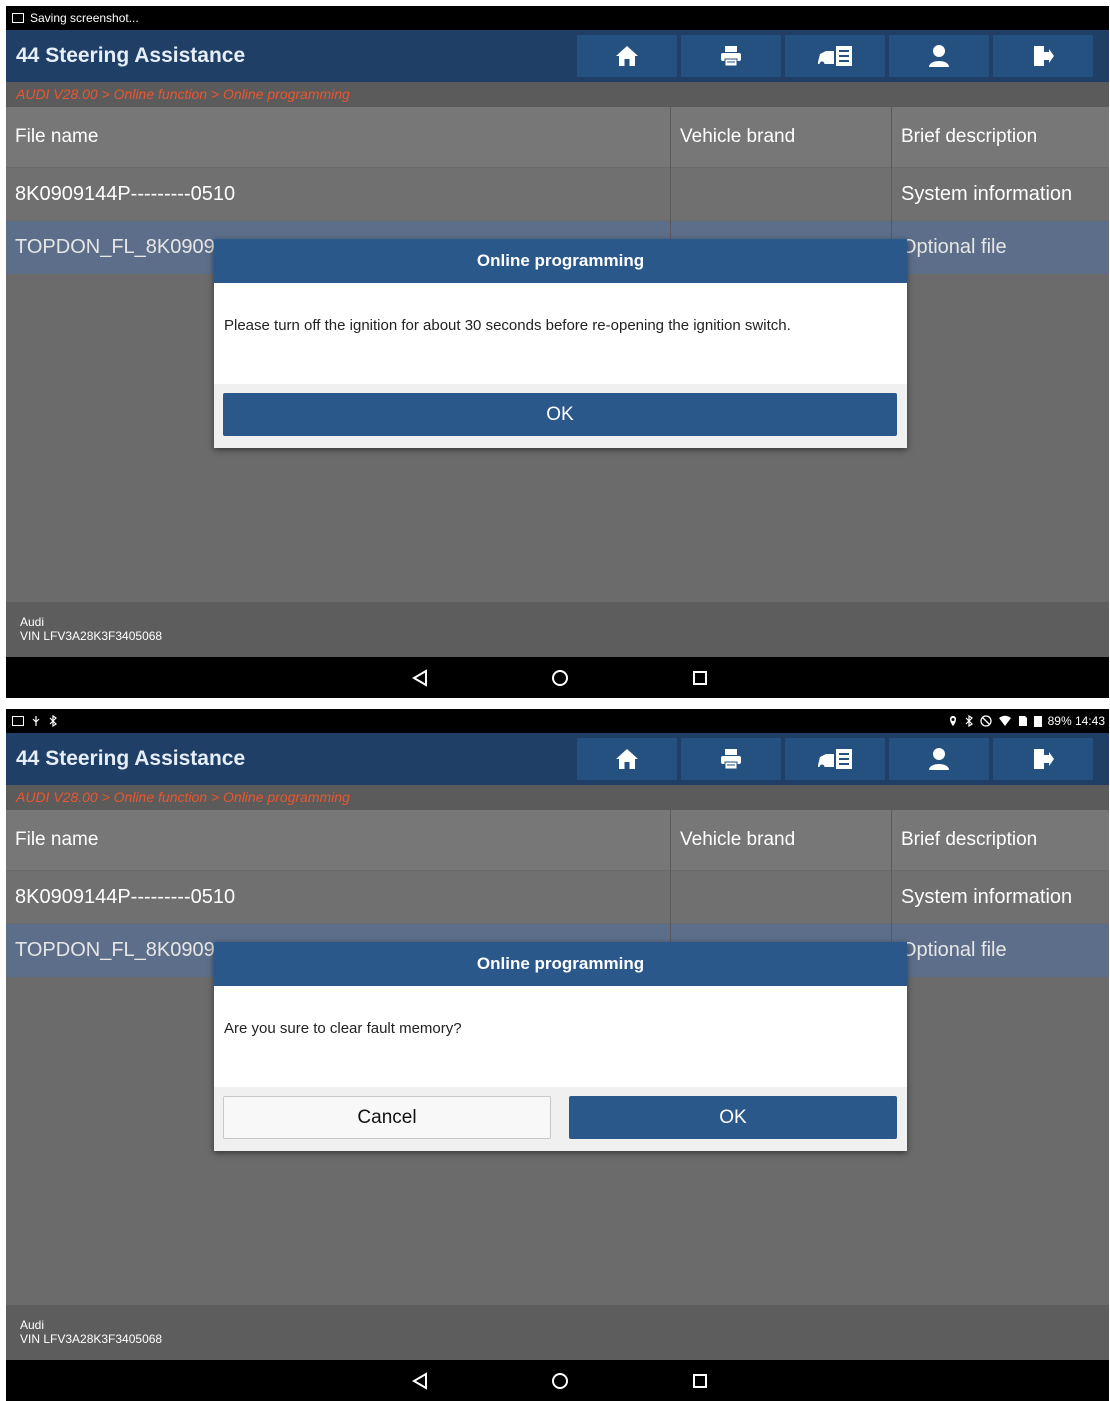  What do you see at coordinates (952, 721) in the screenshot?
I see `location-icon` at bounding box center [952, 721].